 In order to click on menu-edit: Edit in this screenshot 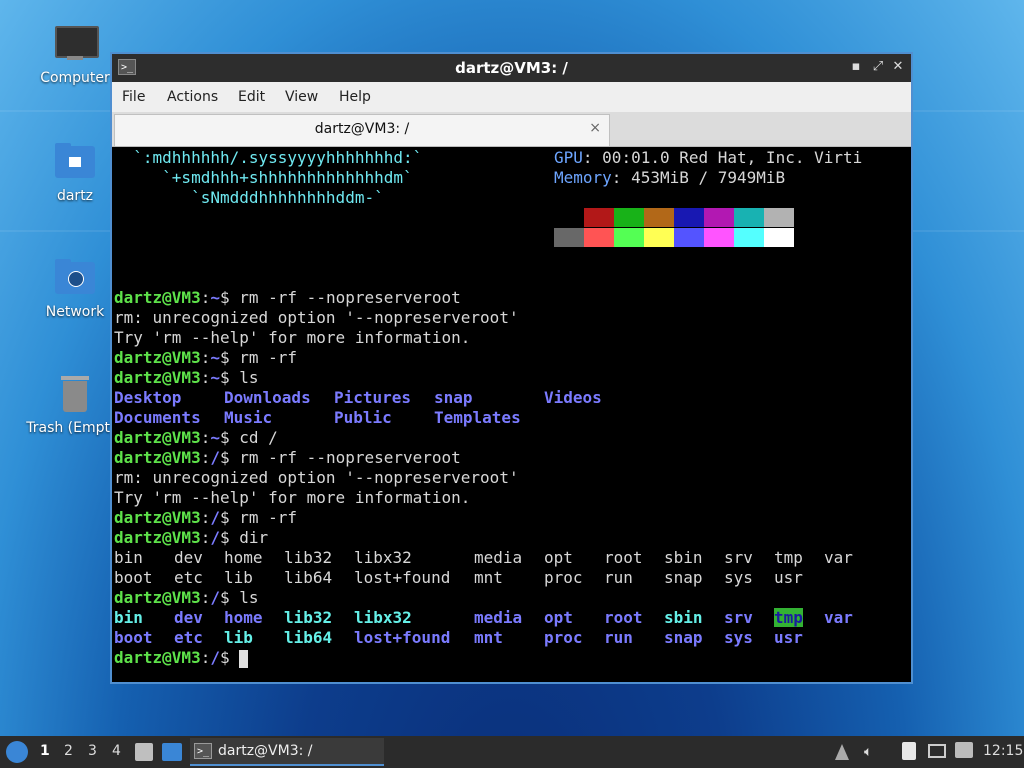, I will do `click(251, 97)`.